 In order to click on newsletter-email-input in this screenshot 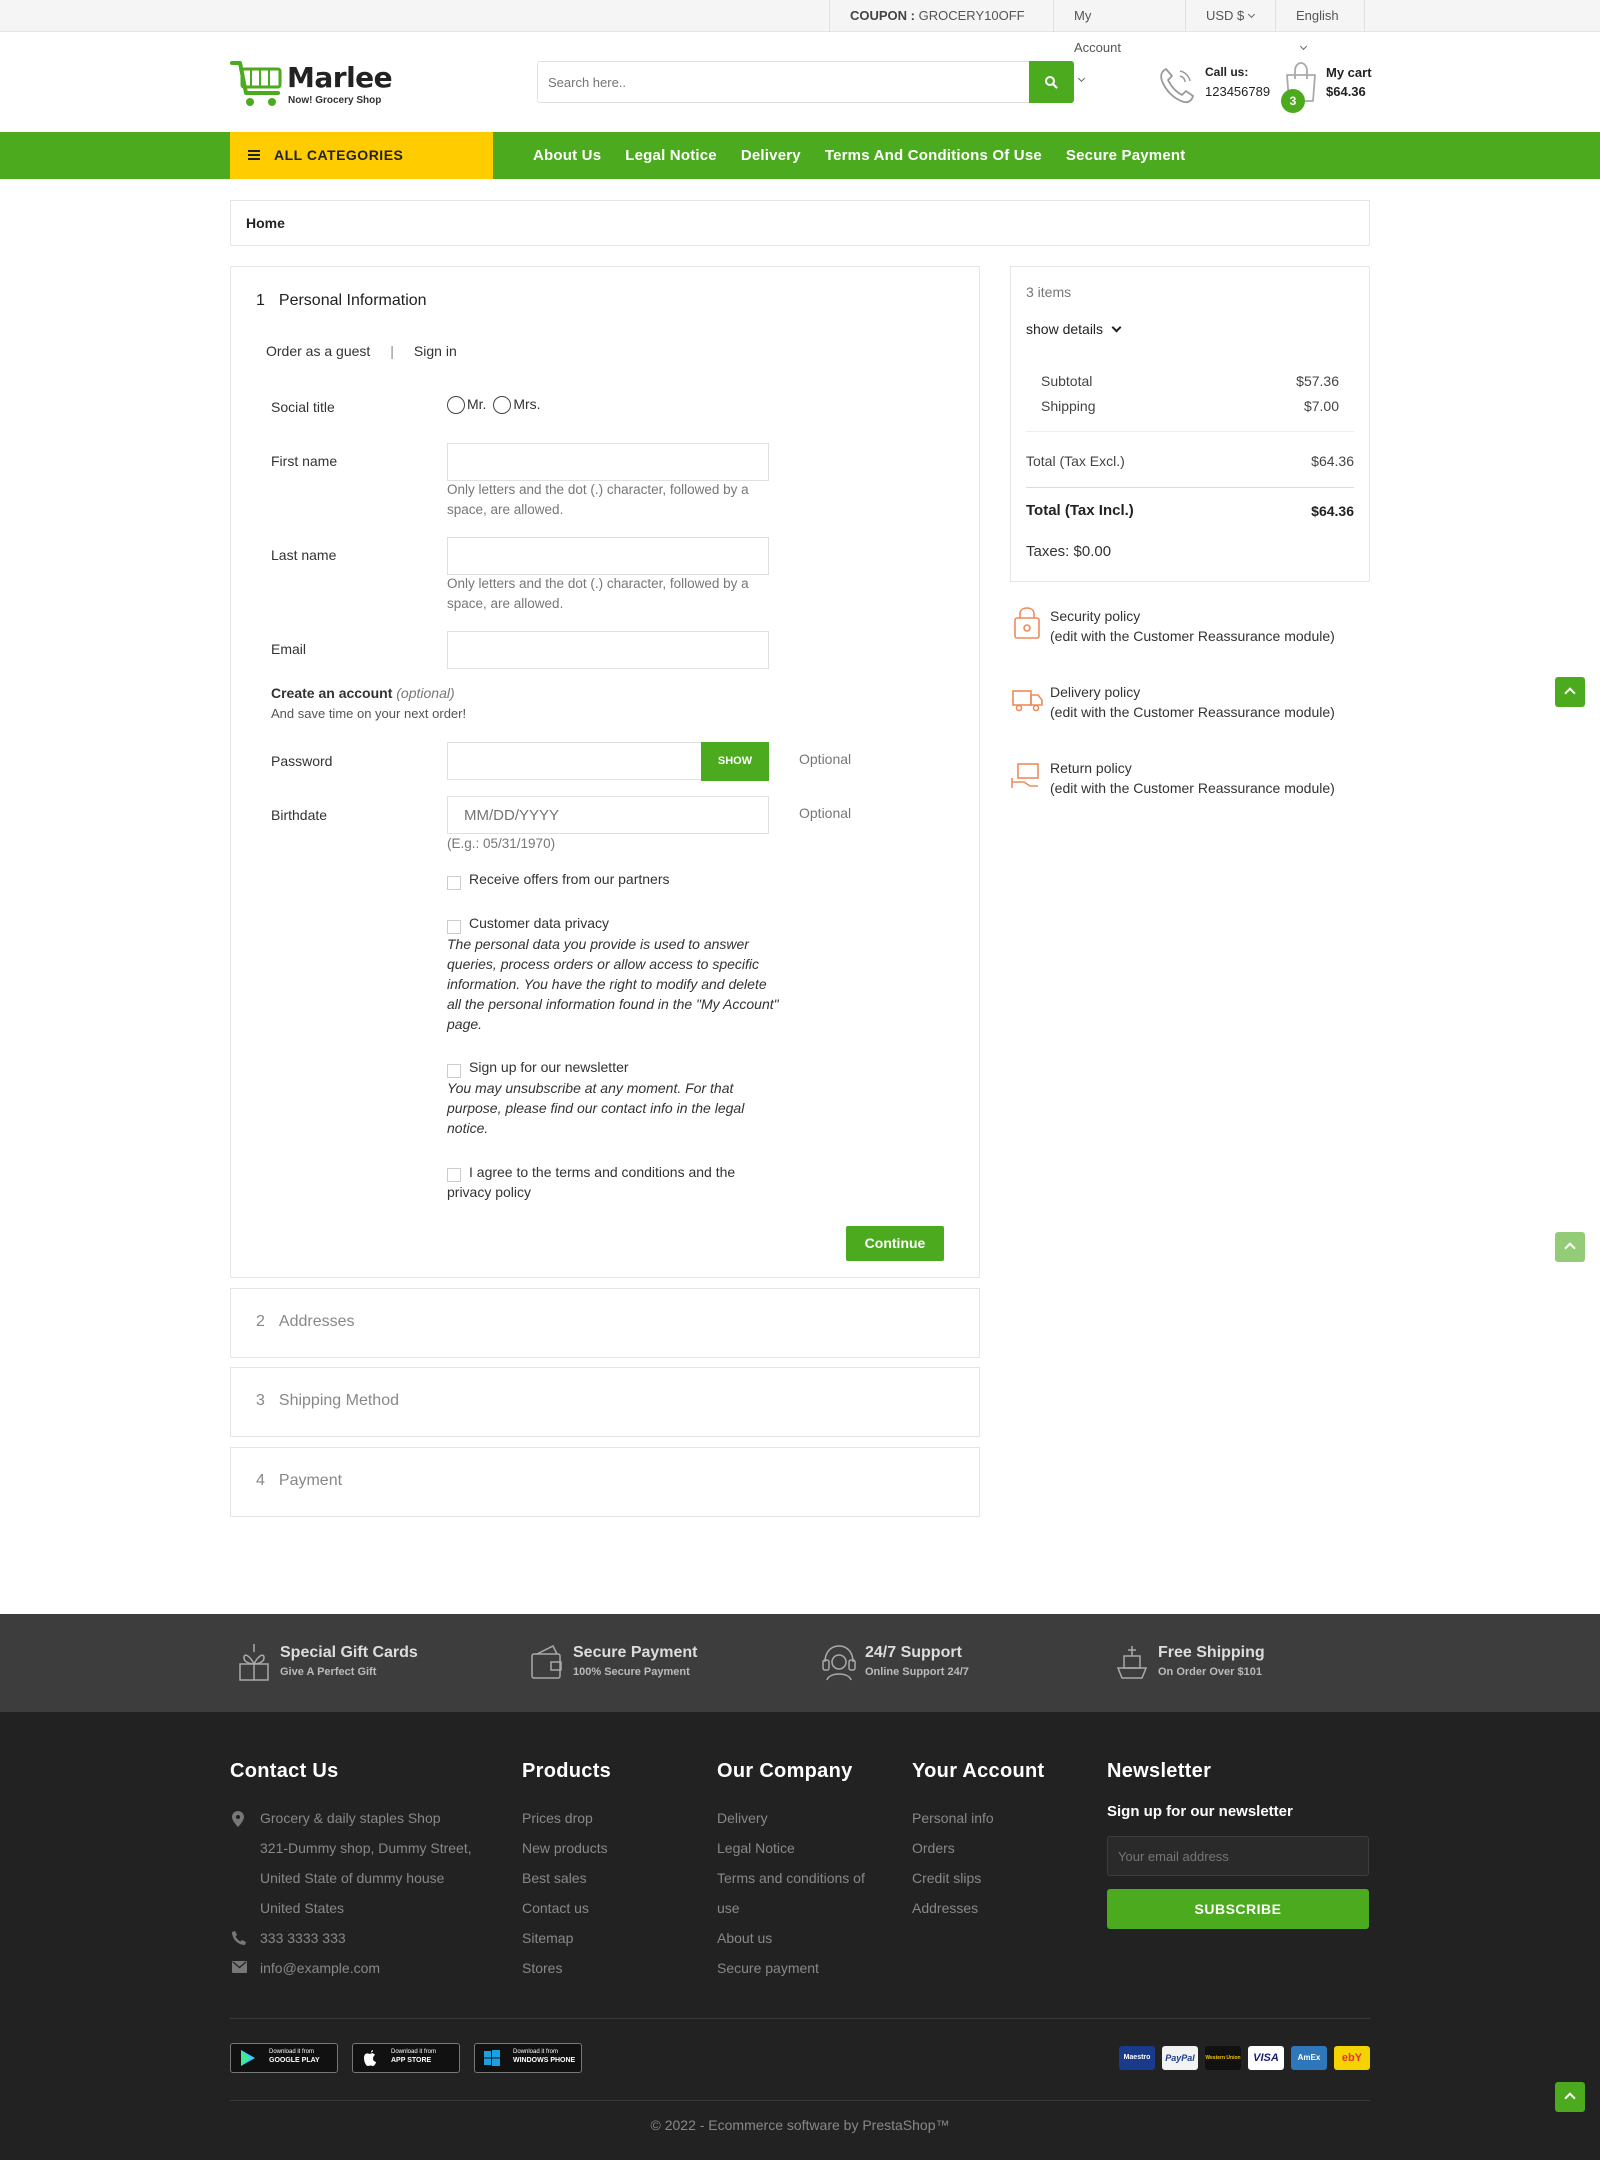, I will do `click(1238, 1856)`.